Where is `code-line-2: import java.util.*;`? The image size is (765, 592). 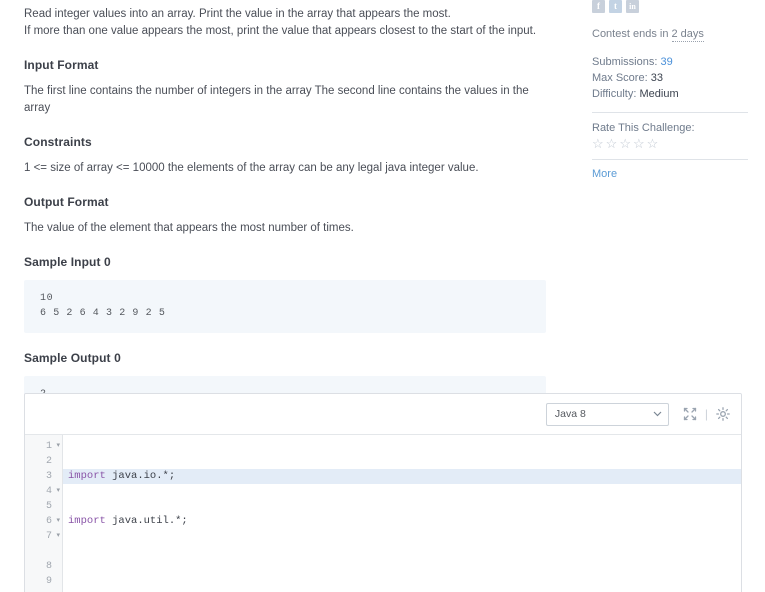 code-line-2: import java.util.*; is located at coordinates (404, 521).